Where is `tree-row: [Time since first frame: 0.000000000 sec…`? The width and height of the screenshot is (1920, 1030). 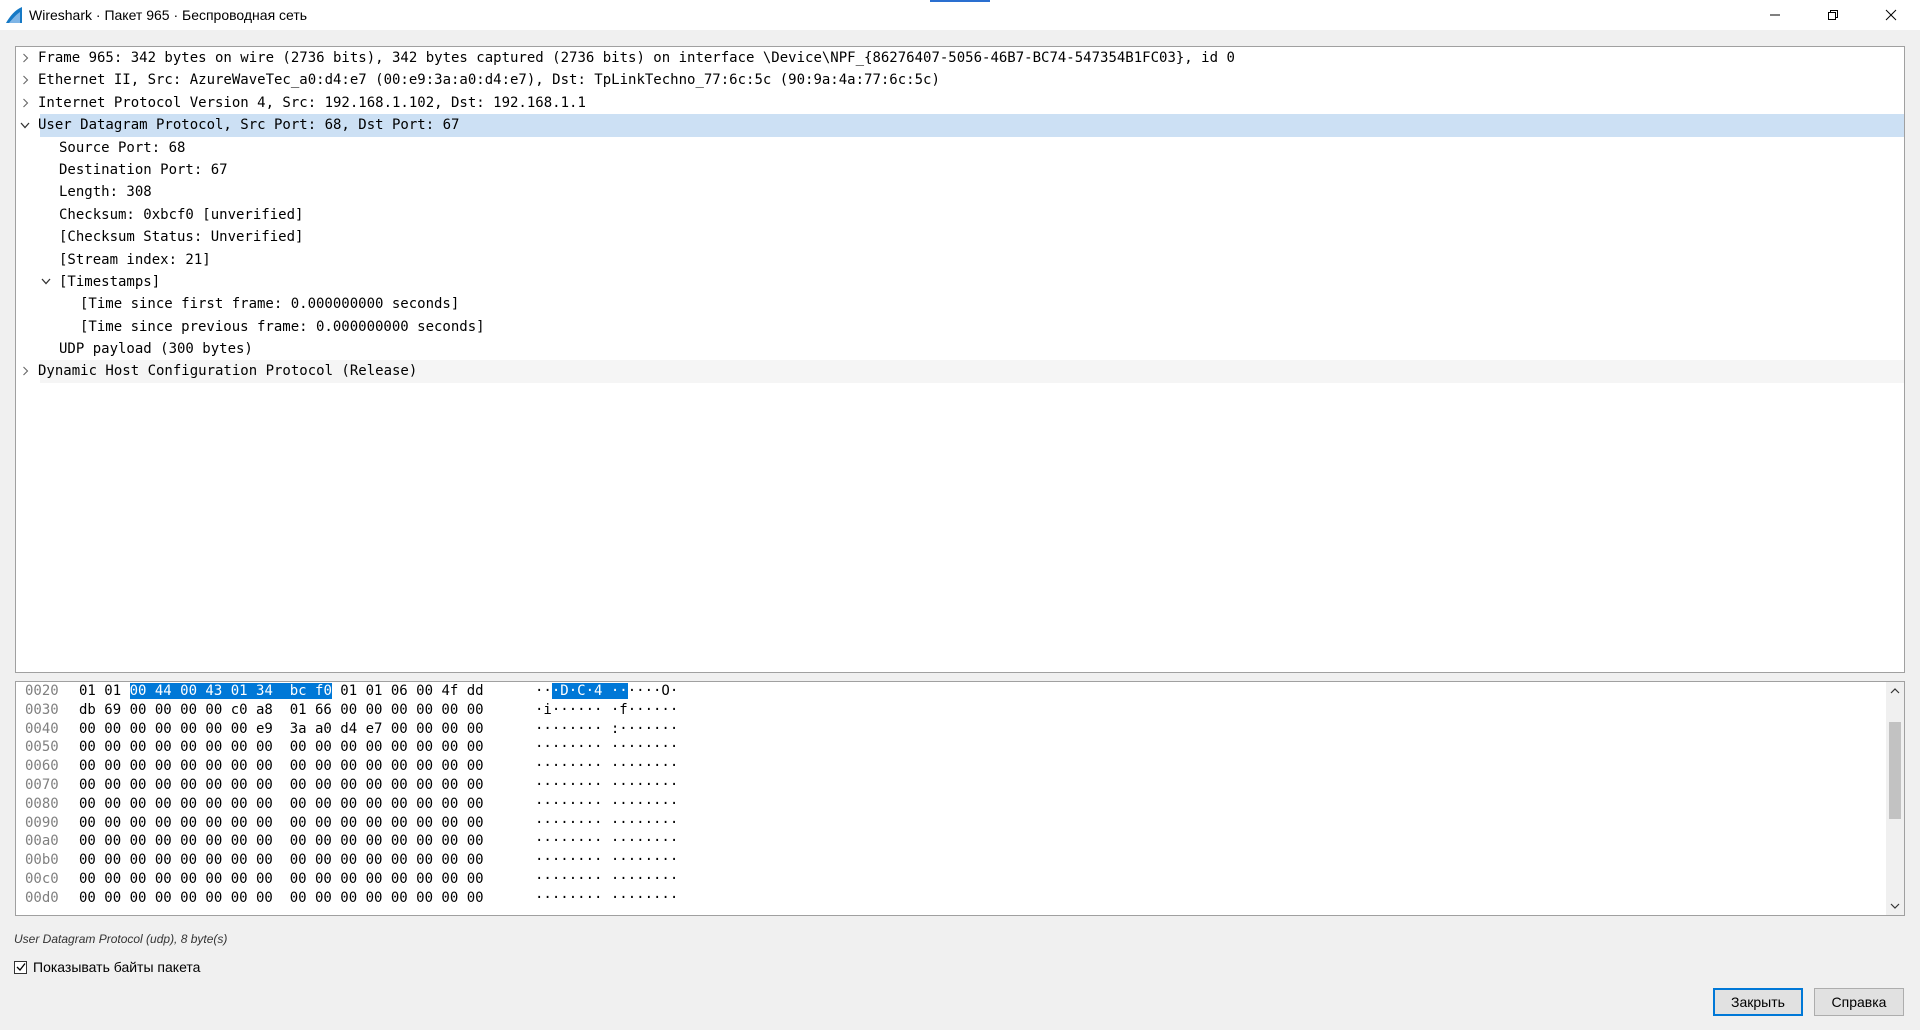
tree-row: [Time since first frame: 0.000000000 sec… is located at coordinates (960, 304).